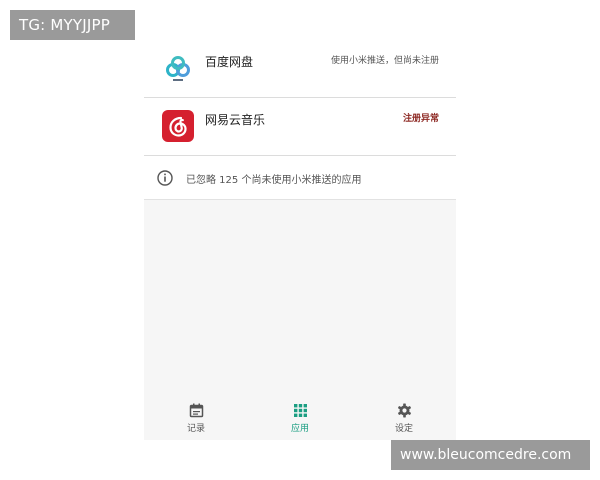 The height and width of the screenshot is (480, 600). What do you see at coordinates (300, 410) in the screenshot?
I see `grid-icon` at bounding box center [300, 410].